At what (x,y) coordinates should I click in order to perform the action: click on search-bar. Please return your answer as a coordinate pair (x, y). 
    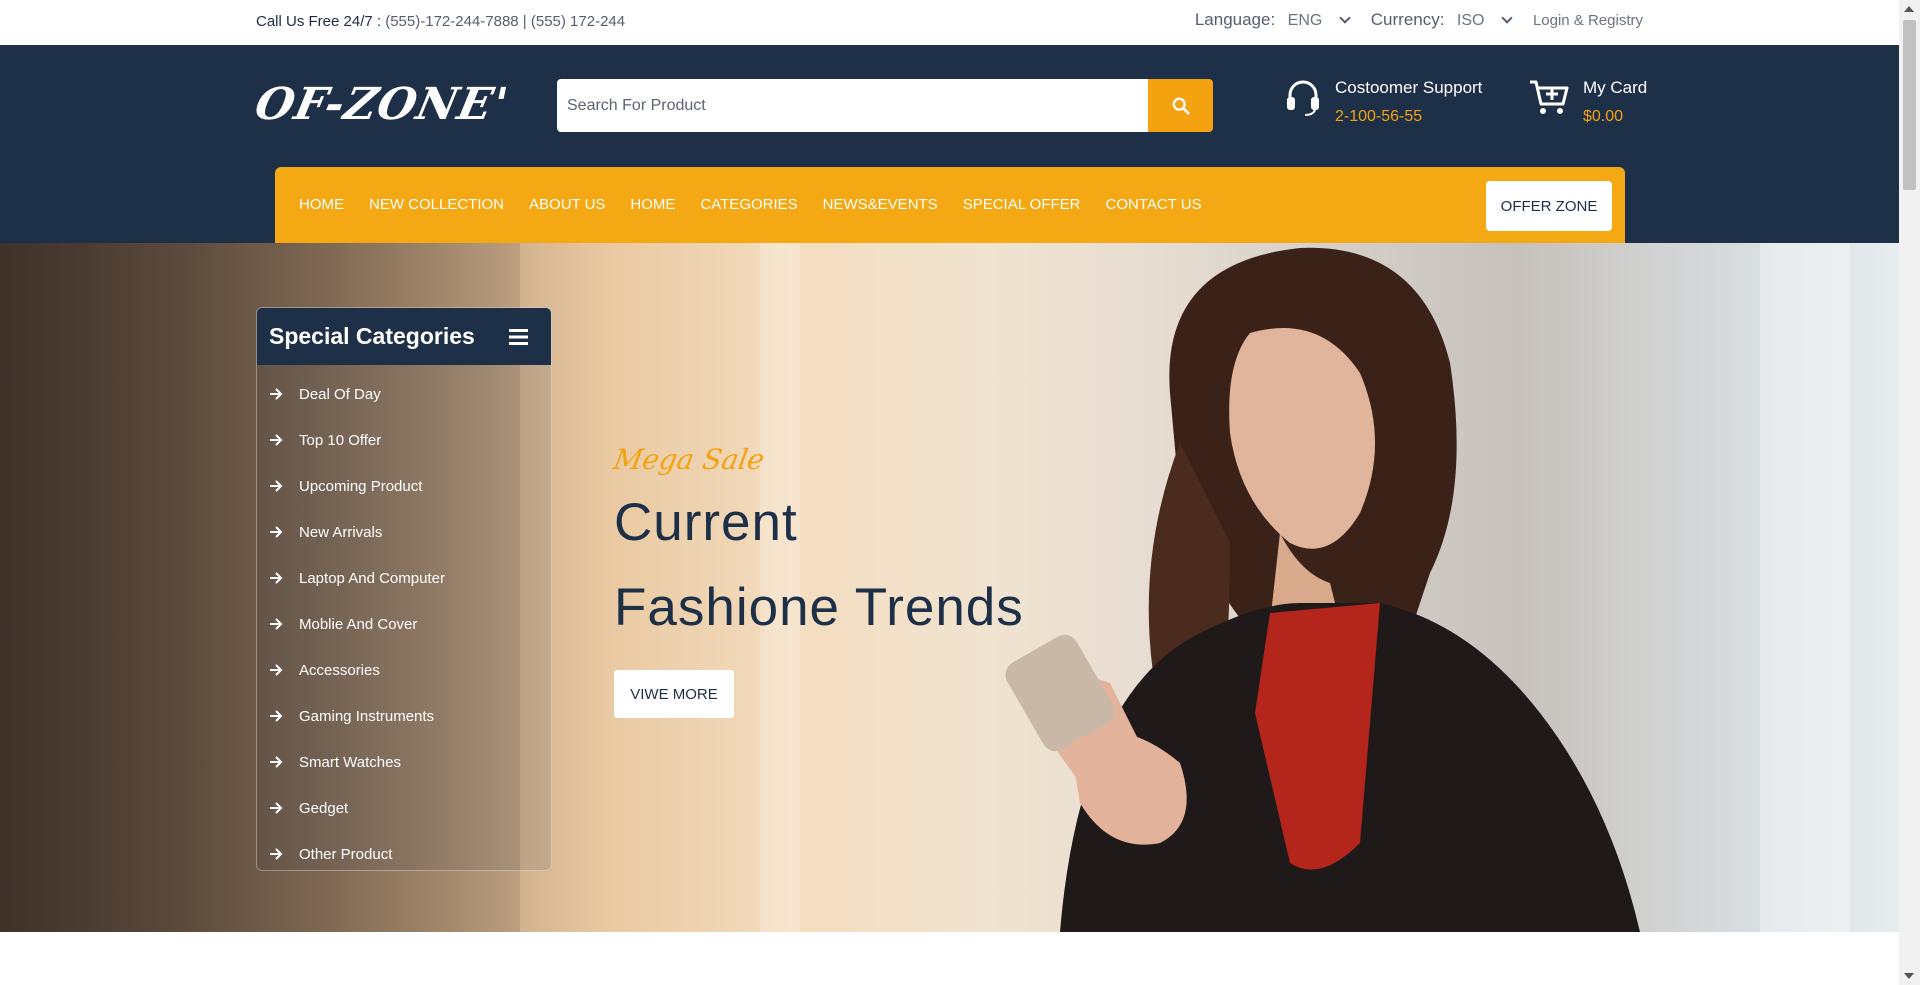
    Looking at the image, I should click on (885, 105).